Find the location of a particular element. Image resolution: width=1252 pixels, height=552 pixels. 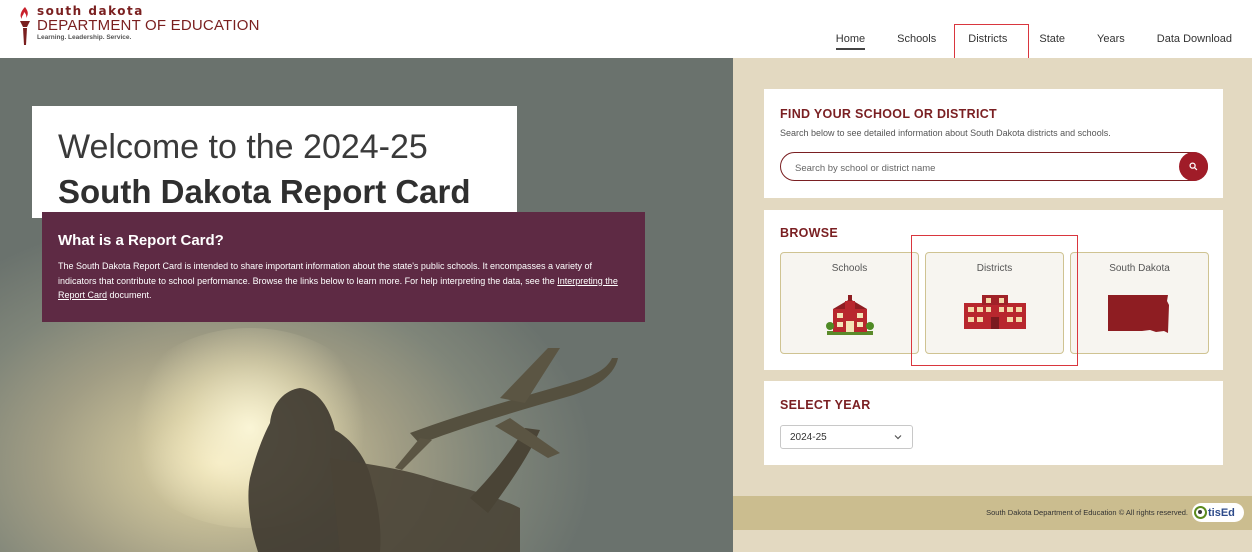

browse-schools-tile: Schools is located at coordinates (849, 303).